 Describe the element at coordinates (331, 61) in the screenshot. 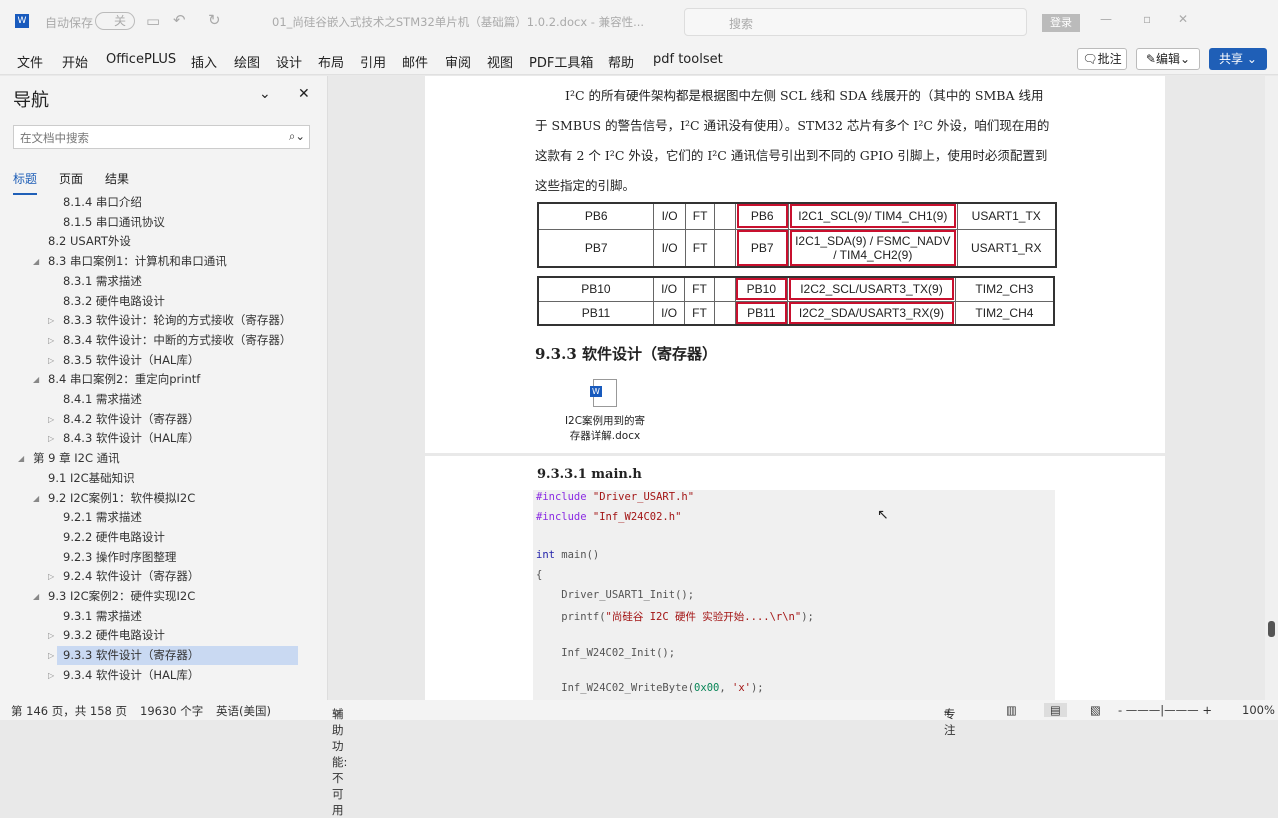

I see `tab-layout: 布局` at that location.